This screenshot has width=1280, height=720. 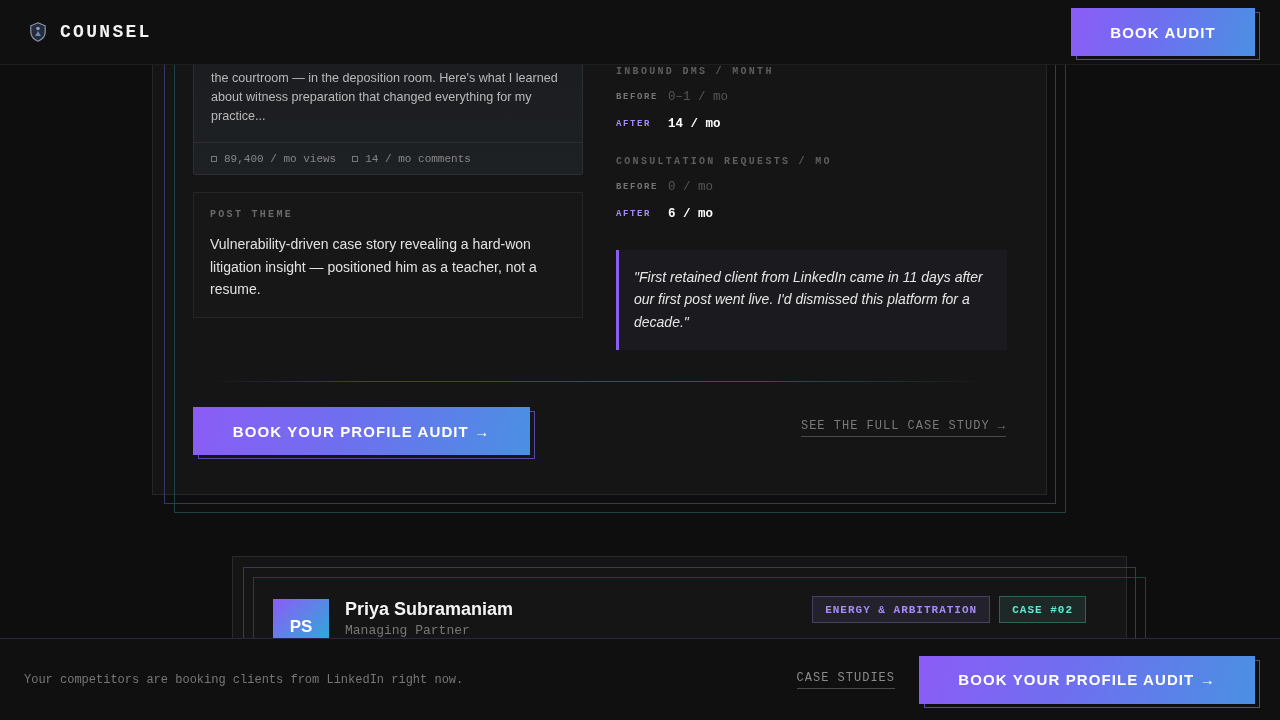 What do you see at coordinates (901, 609) in the screenshot?
I see `tag: ENERGY & ARBITRATION` at bounding box center [901, 609].